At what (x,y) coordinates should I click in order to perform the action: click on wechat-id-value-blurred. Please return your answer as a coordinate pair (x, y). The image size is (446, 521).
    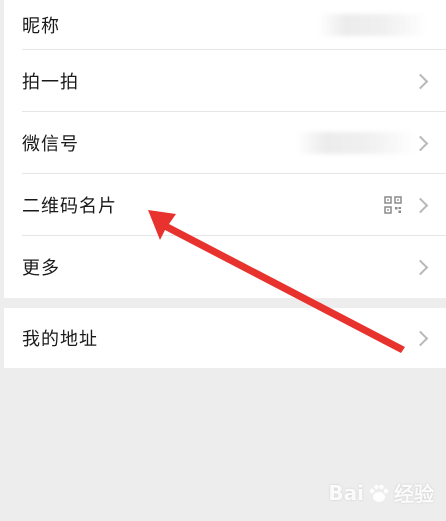
    Looking at the image, I should click on (356, 143).